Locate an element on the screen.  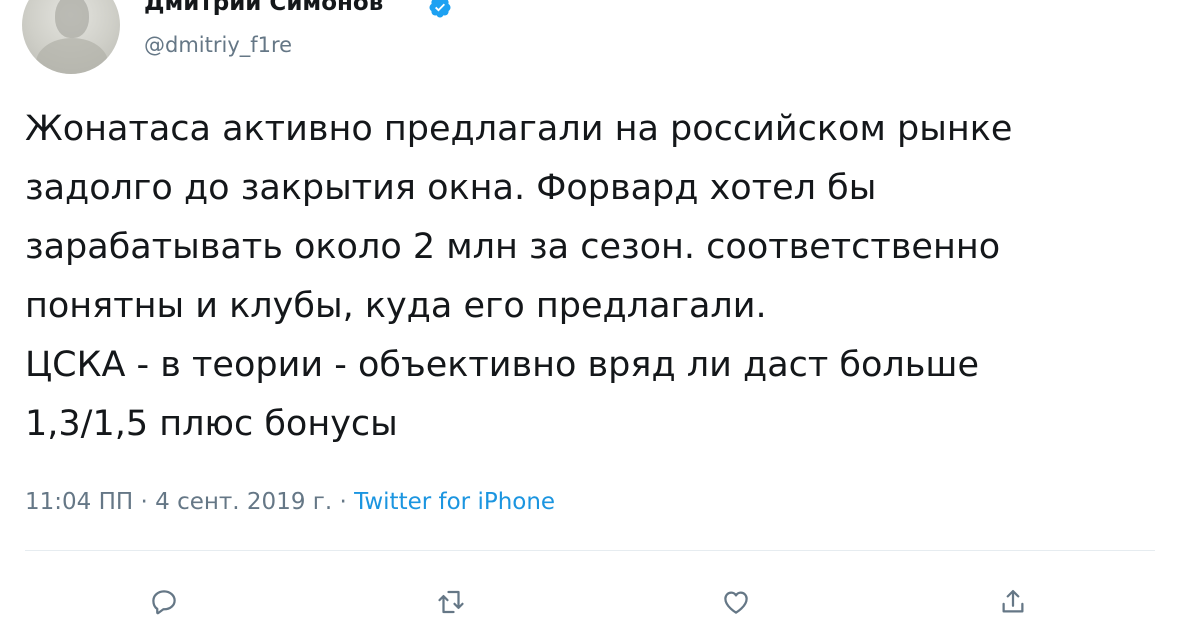
avatar is located at coordinates (71, 37).